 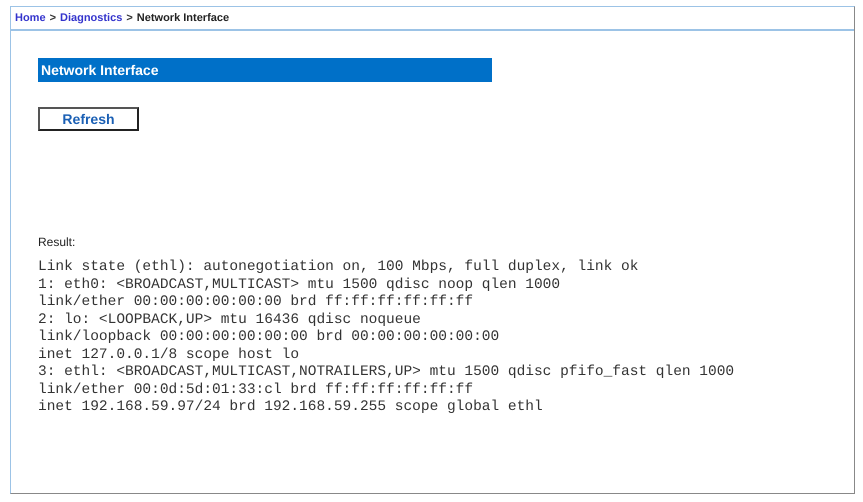 What do you see at coordinates (30, 18) in the screenshot?
I see `breadcrumb-link: Home` at bounding box center [30, 18].